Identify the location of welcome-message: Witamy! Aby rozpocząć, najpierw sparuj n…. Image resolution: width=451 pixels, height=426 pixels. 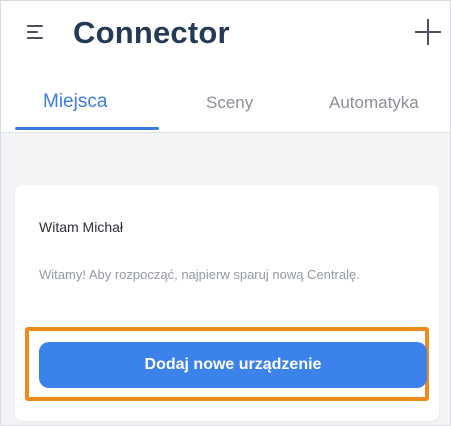
(199, 274).